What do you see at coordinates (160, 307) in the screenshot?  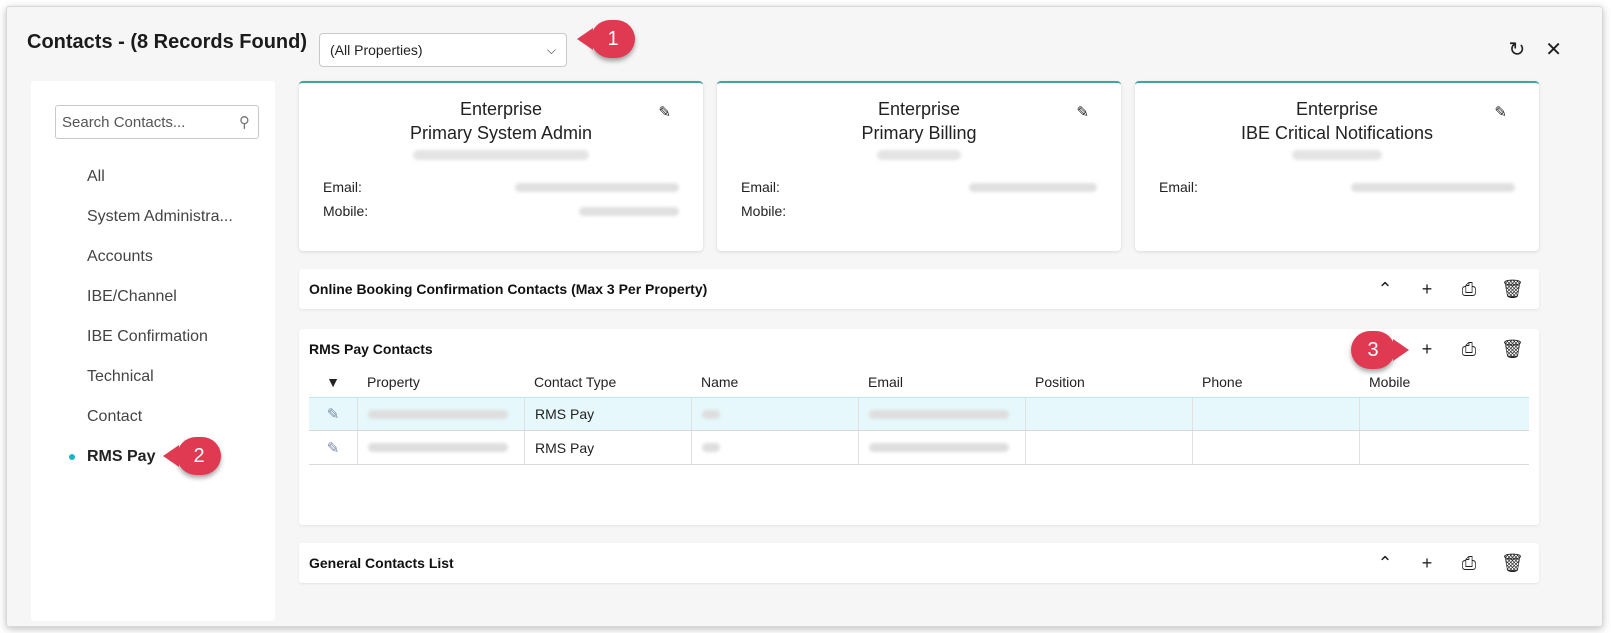 I see `sidebar-item-ibe-channel: IBE/Channel` at bounding box center [160, 307].